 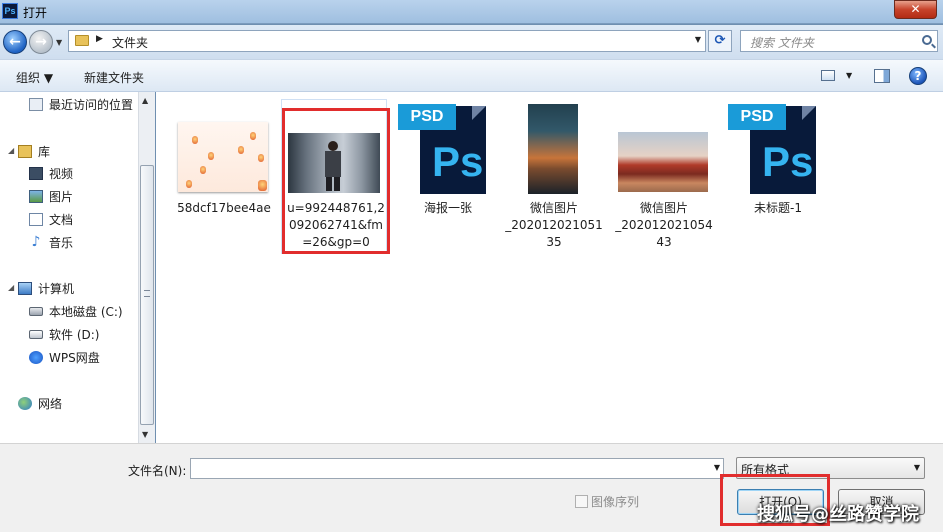 What do you see at coordinates (86, 311) in the screenshot?
I see `sidebar-item-label: 本地磁盘 (C:)` at bounding box center [86, 311].